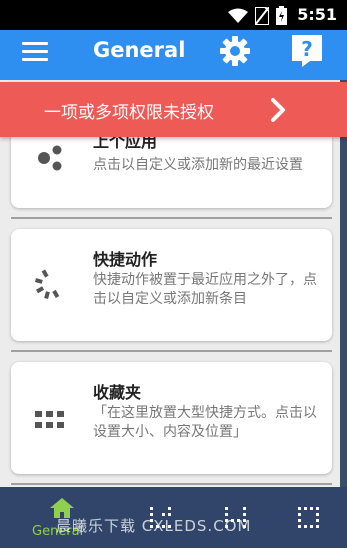 The height and width of the screenshot is (548, 347). I want to click on three-dots-icon, so click(50, 158).